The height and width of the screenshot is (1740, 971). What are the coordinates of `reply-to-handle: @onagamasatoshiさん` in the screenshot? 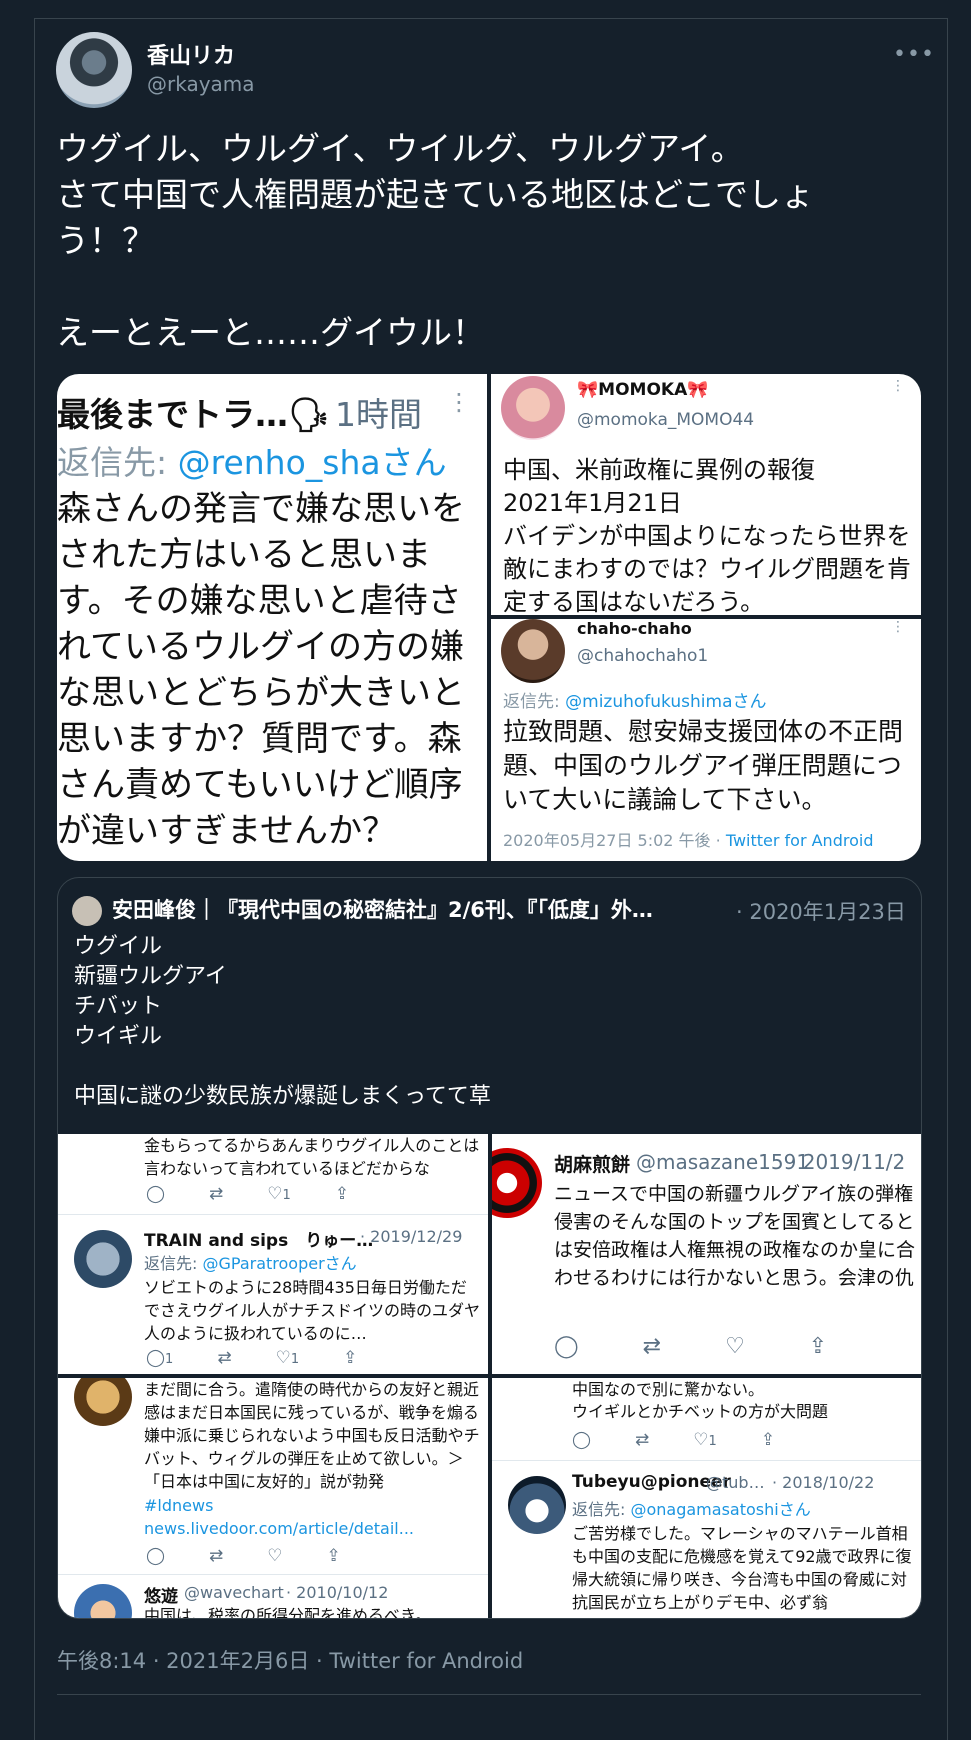 It's located at (720, 1509).